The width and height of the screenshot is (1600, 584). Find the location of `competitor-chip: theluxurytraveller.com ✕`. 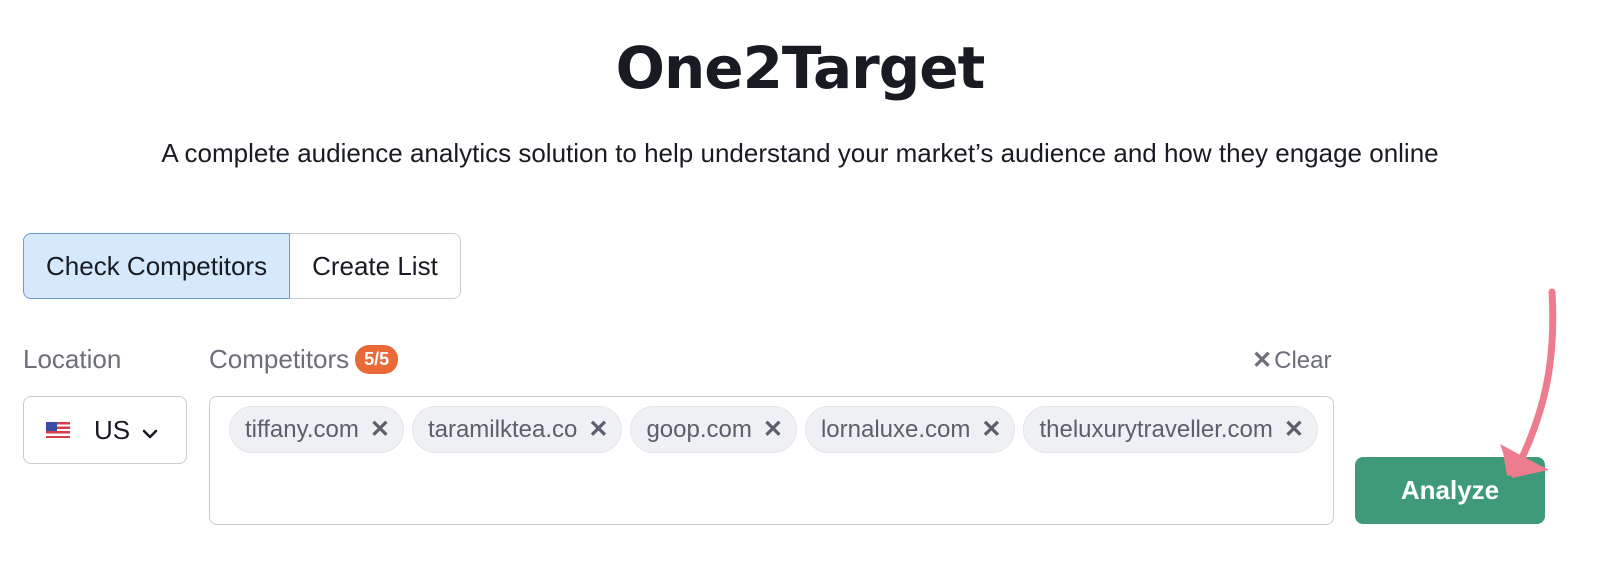

competitor-chip: theluxurytraveller.com ✕ is located at coordinates (1171, 429).